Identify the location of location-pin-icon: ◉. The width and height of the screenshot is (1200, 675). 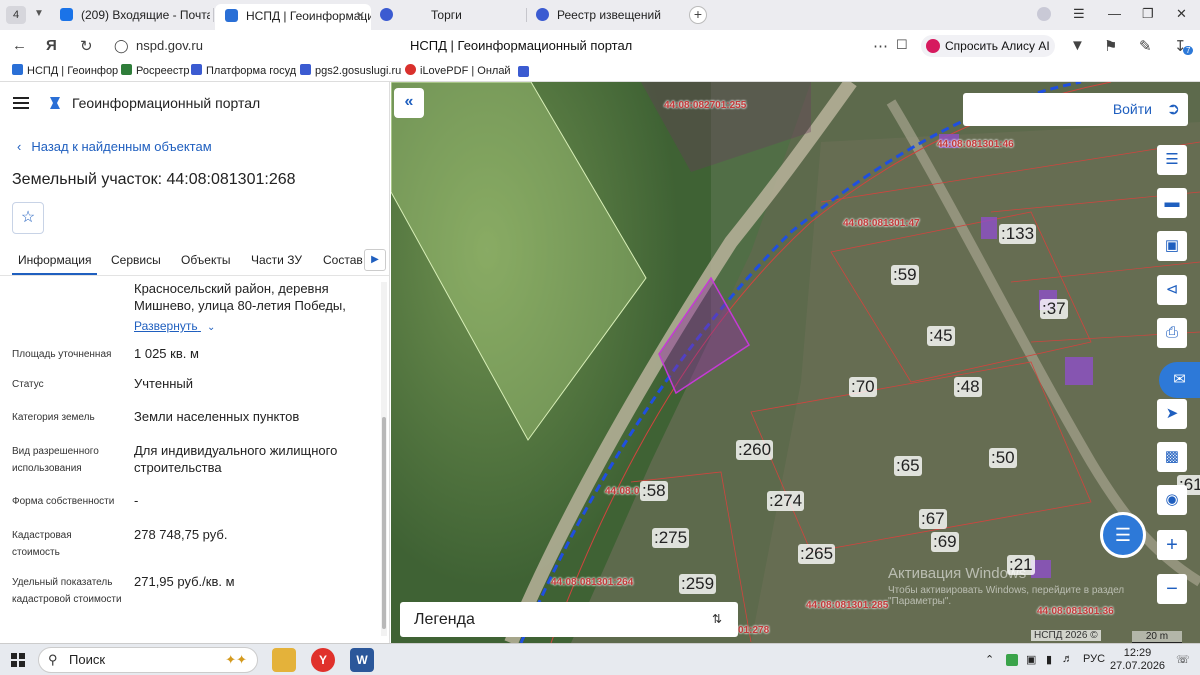
(1172, 499).